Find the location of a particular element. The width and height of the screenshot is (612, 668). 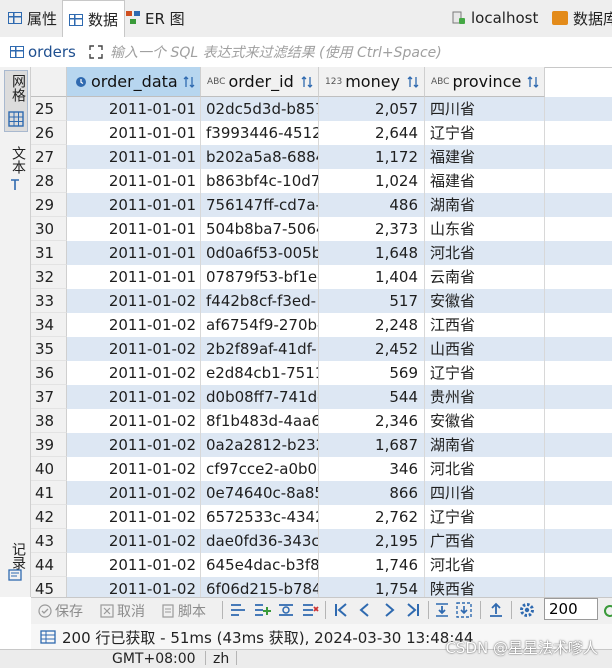

cell-province: 山东省 is located at coordinates (485, 229).